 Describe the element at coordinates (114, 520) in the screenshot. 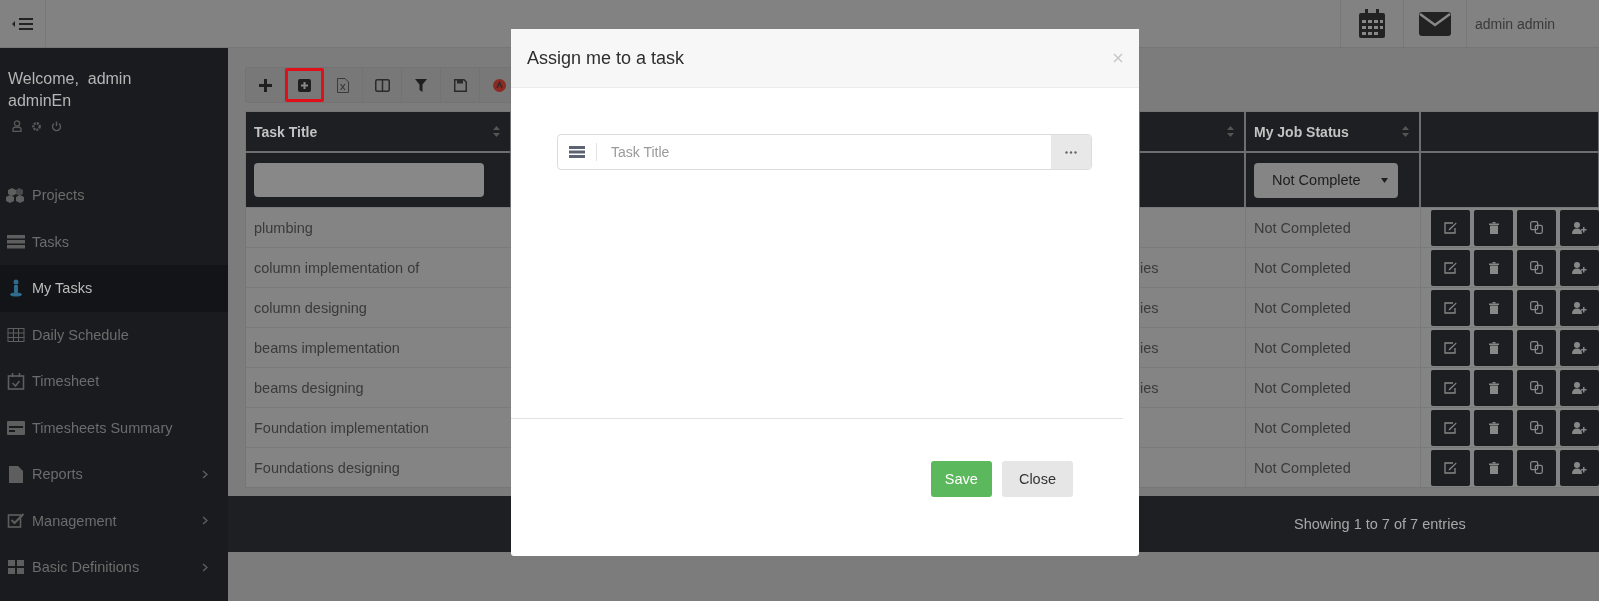

I see `sidebar-item: Management` at that location.